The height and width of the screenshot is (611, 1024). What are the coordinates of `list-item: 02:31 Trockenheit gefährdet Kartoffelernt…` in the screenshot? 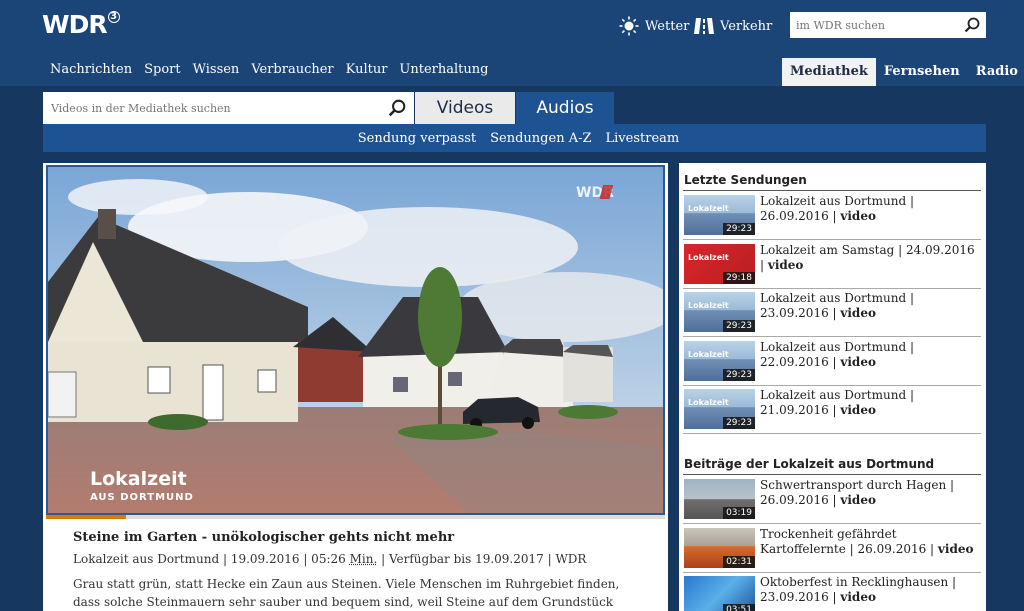 It's located at (832, 548).